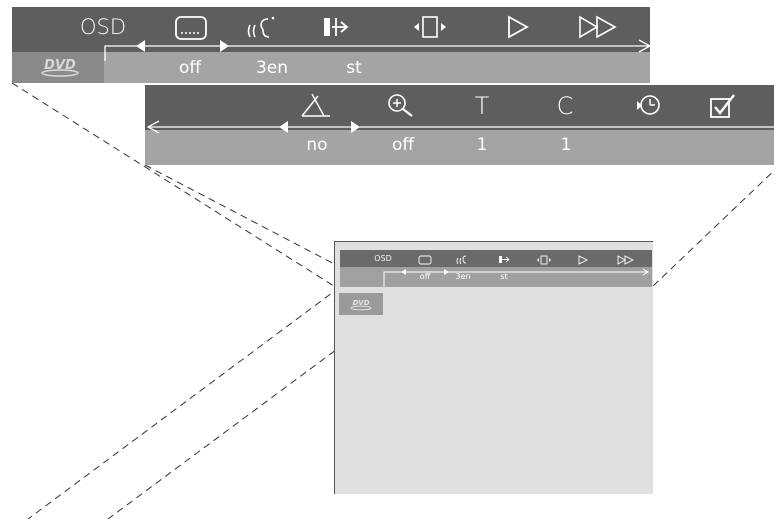  What do you see at coordinates (583, 260) in the screenshot?
I see `mini-play-icon` at bounding box center [583, 260].